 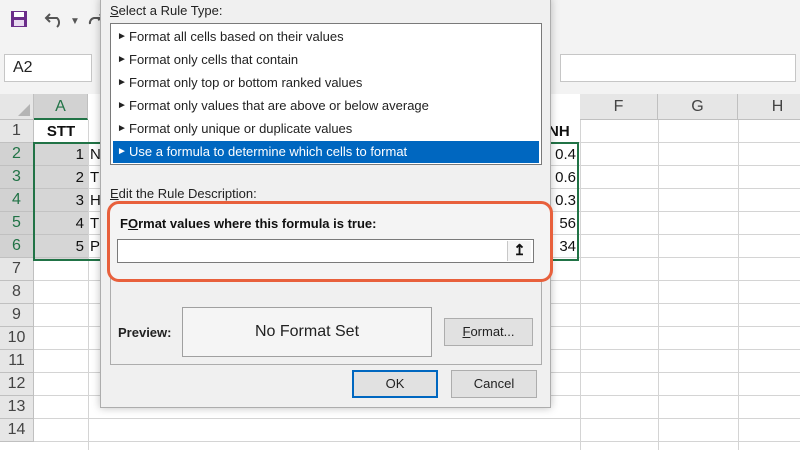 I want to click on row-header-8: 8, so click(x=17, y=292).